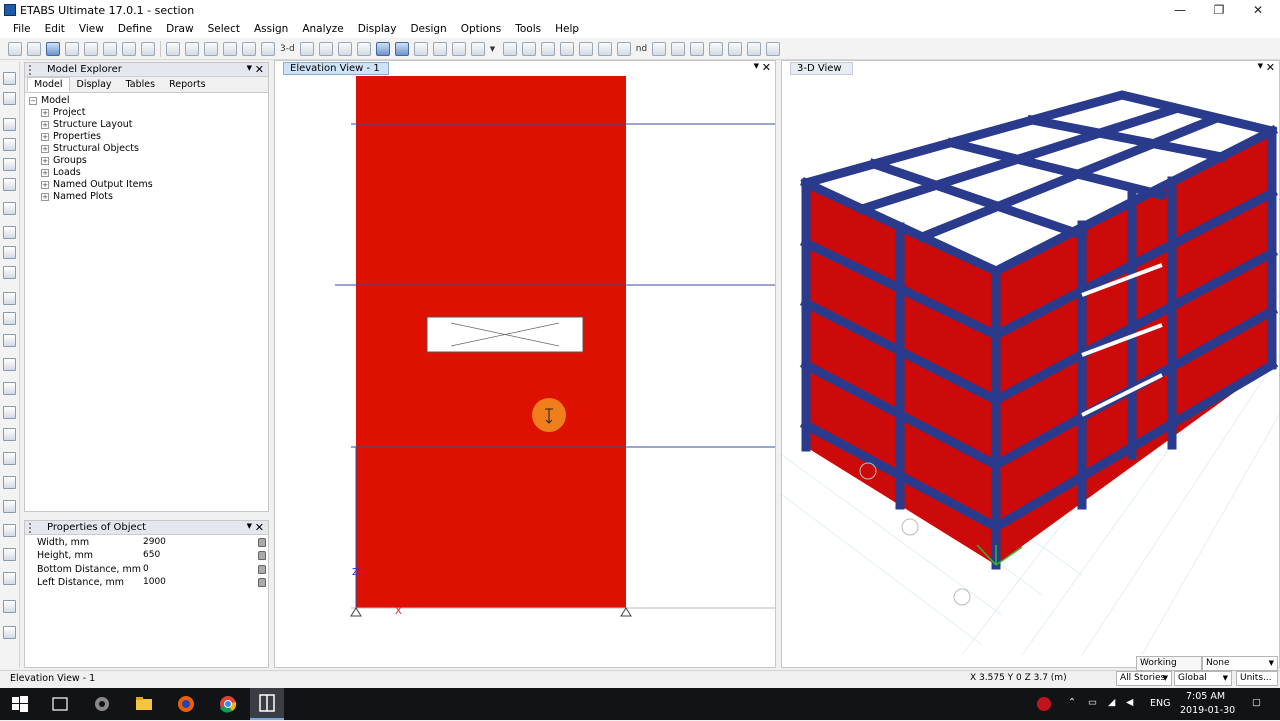 The width and height of the screenshot is (1280, 721). Describe the element at coordinates (1129, 702) in the screenshot. I see `volume-icon: ◀` at that location.